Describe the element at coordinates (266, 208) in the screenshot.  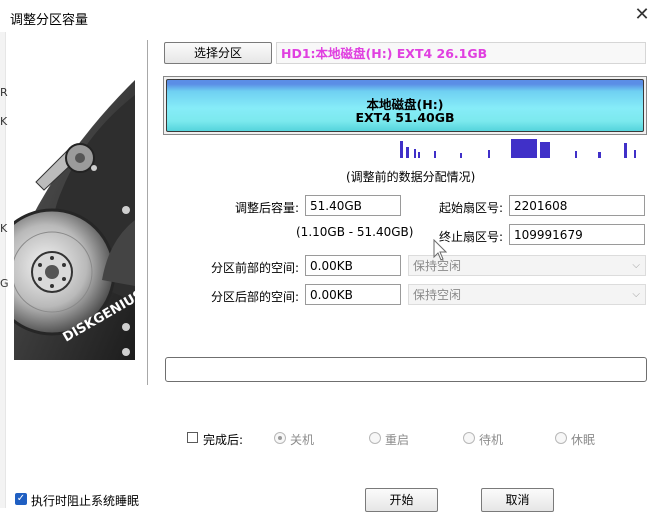
I see `new-size-label: 调整后容量:` at that location.